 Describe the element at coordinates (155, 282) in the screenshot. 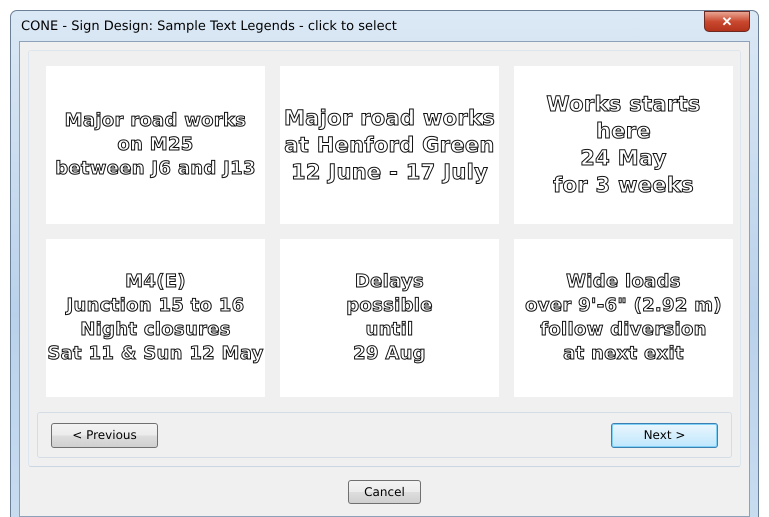

I see `legend-line: M4(E)` at that location.